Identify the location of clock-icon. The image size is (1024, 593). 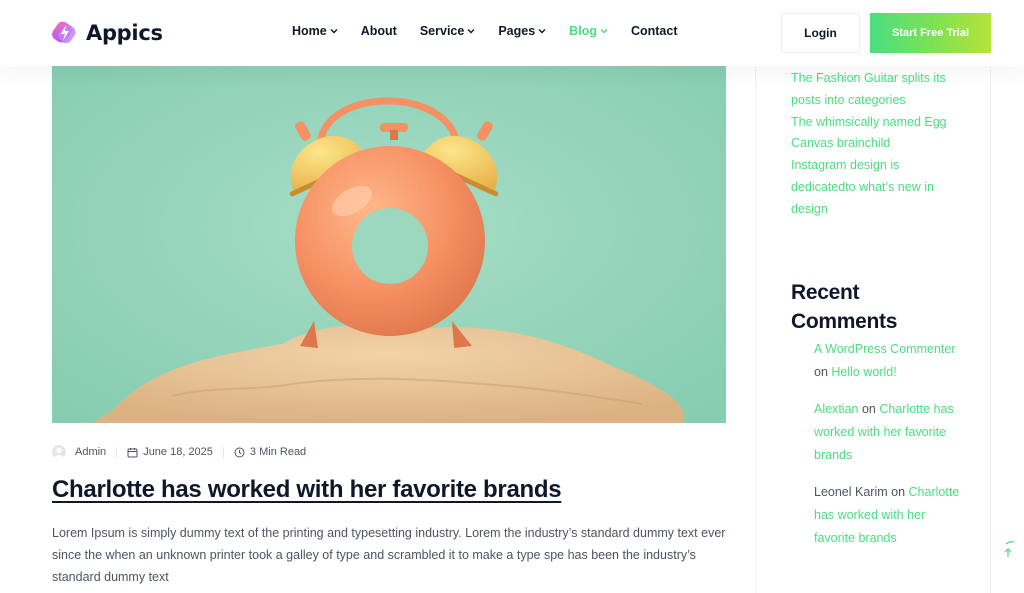
(239, 452).